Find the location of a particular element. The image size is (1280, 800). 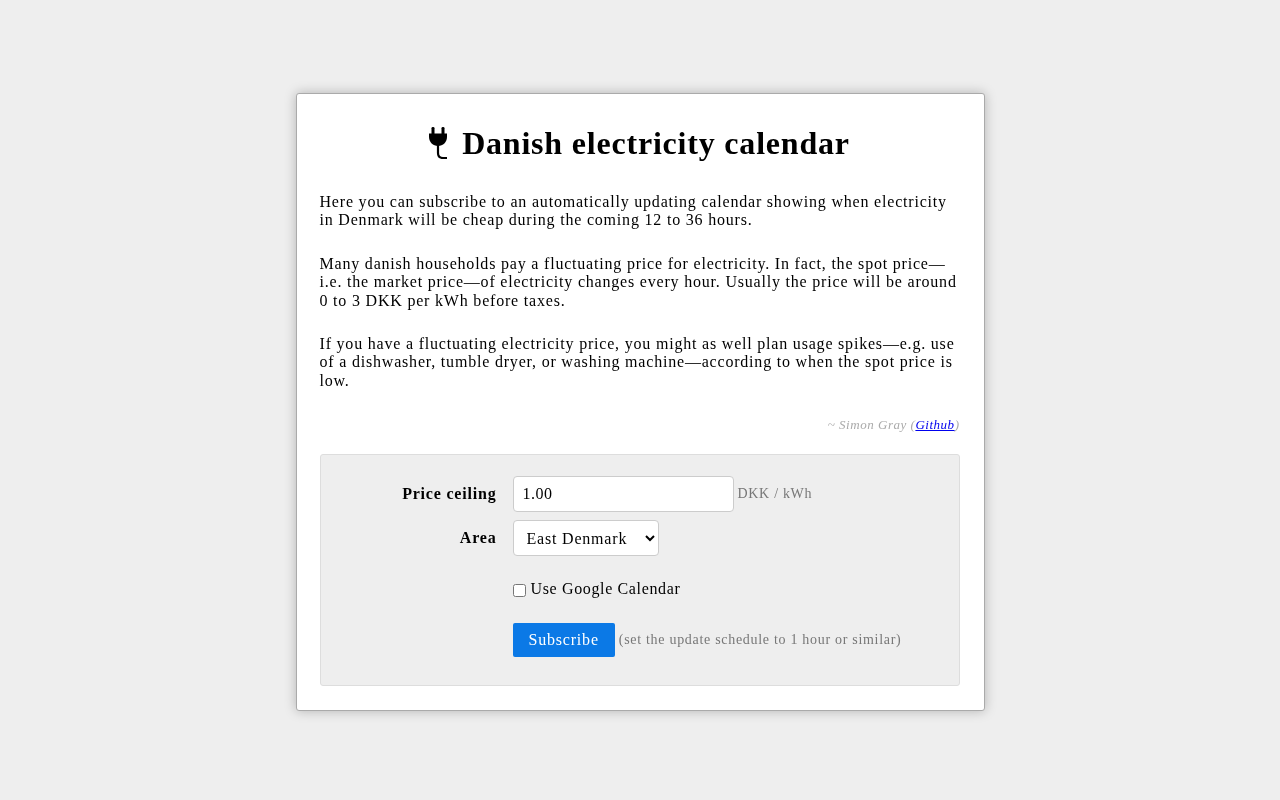

page-title: Danish electricity calendar is located at coordinates (656, 143).